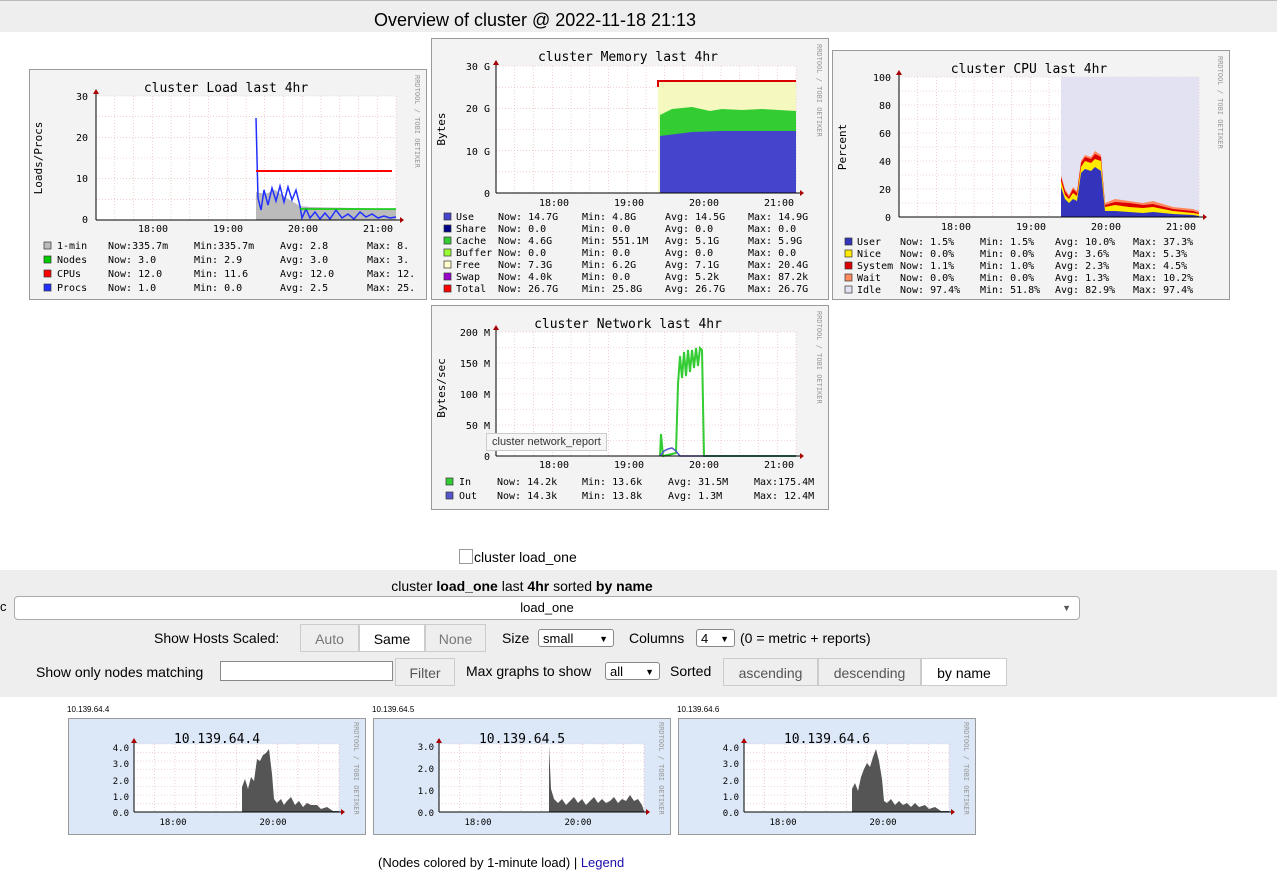  What do you see at coordinates (1082, 266) in the screenshot?
I see `cpu-legend-avg: Avg: 2.3%` at bounding box center [1082, 266].